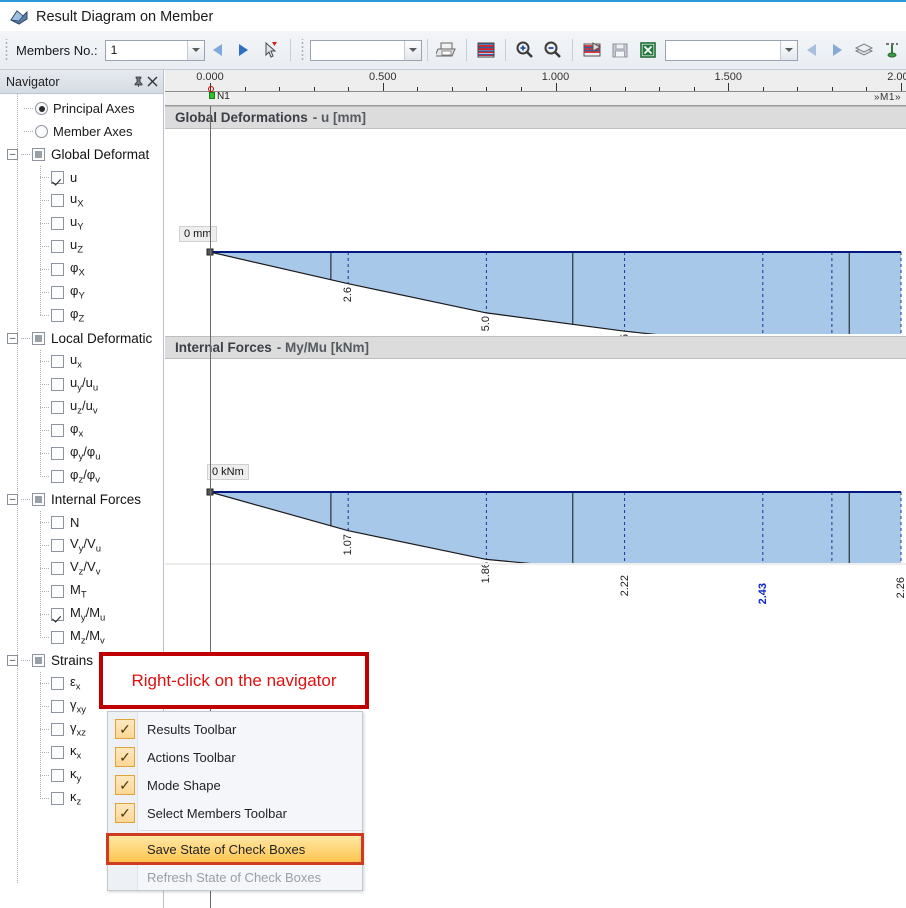 The width and height of the screenshot is (906, 908). Describe the element at coordinates (81, 453) in the screenshot. I see `nav-item-1-4: φy/φu` at that location.